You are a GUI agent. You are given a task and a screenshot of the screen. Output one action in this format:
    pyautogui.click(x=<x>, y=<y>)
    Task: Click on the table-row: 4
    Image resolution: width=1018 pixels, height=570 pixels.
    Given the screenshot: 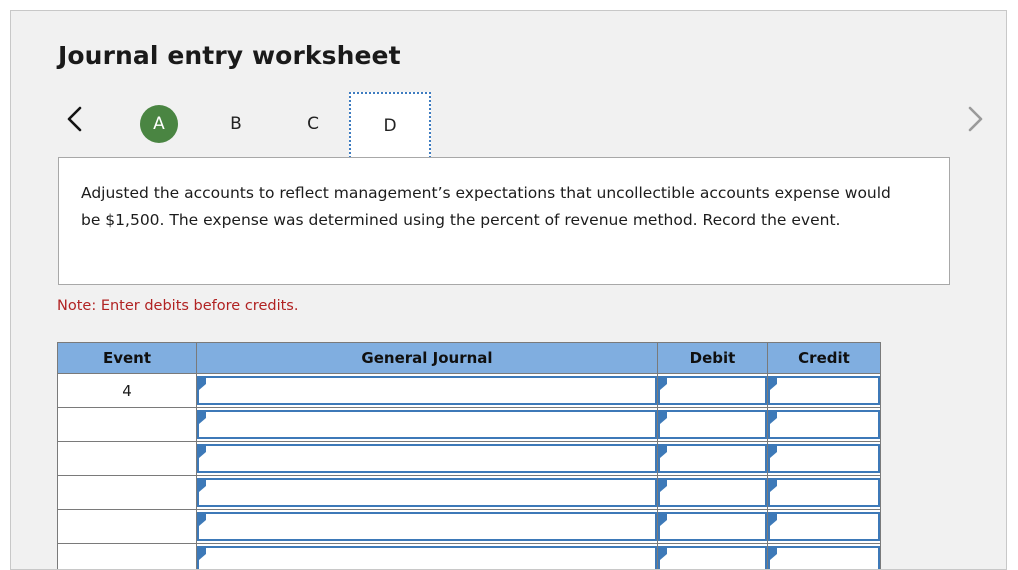 What is the action you would take?
    pyautogui.click(x=469, y=391)
    